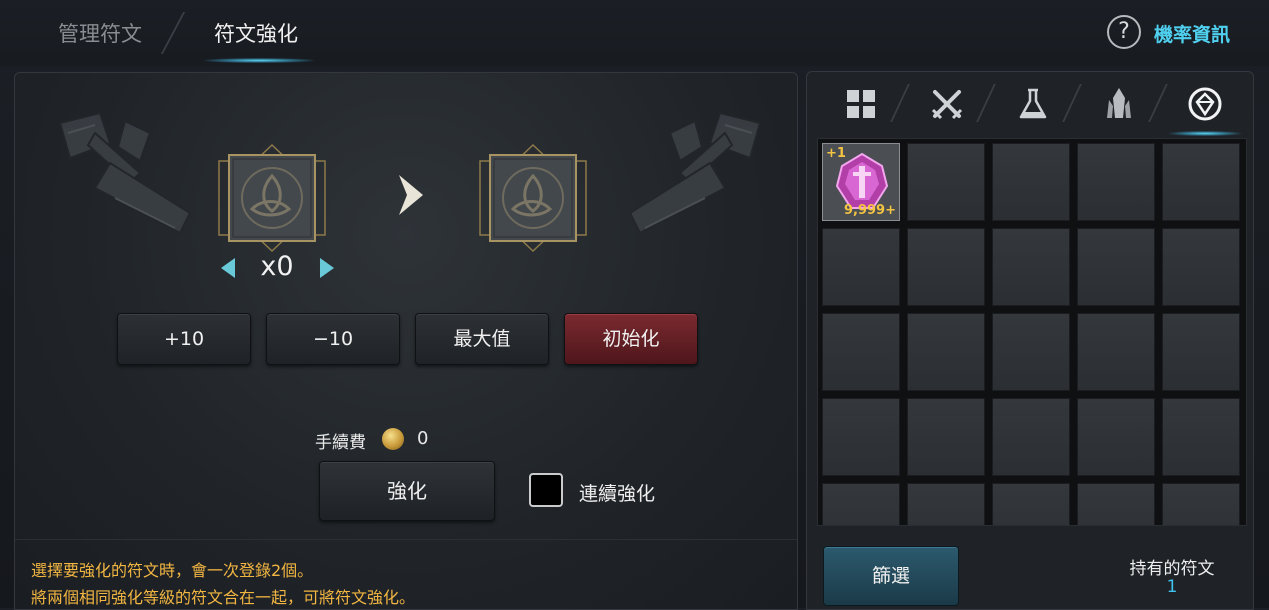 The image size is (1269, 610). What do you see at coordinates (947, 104) in the screenshot?
I see `crossed-swords-icon` at bounding box center [947, 104].